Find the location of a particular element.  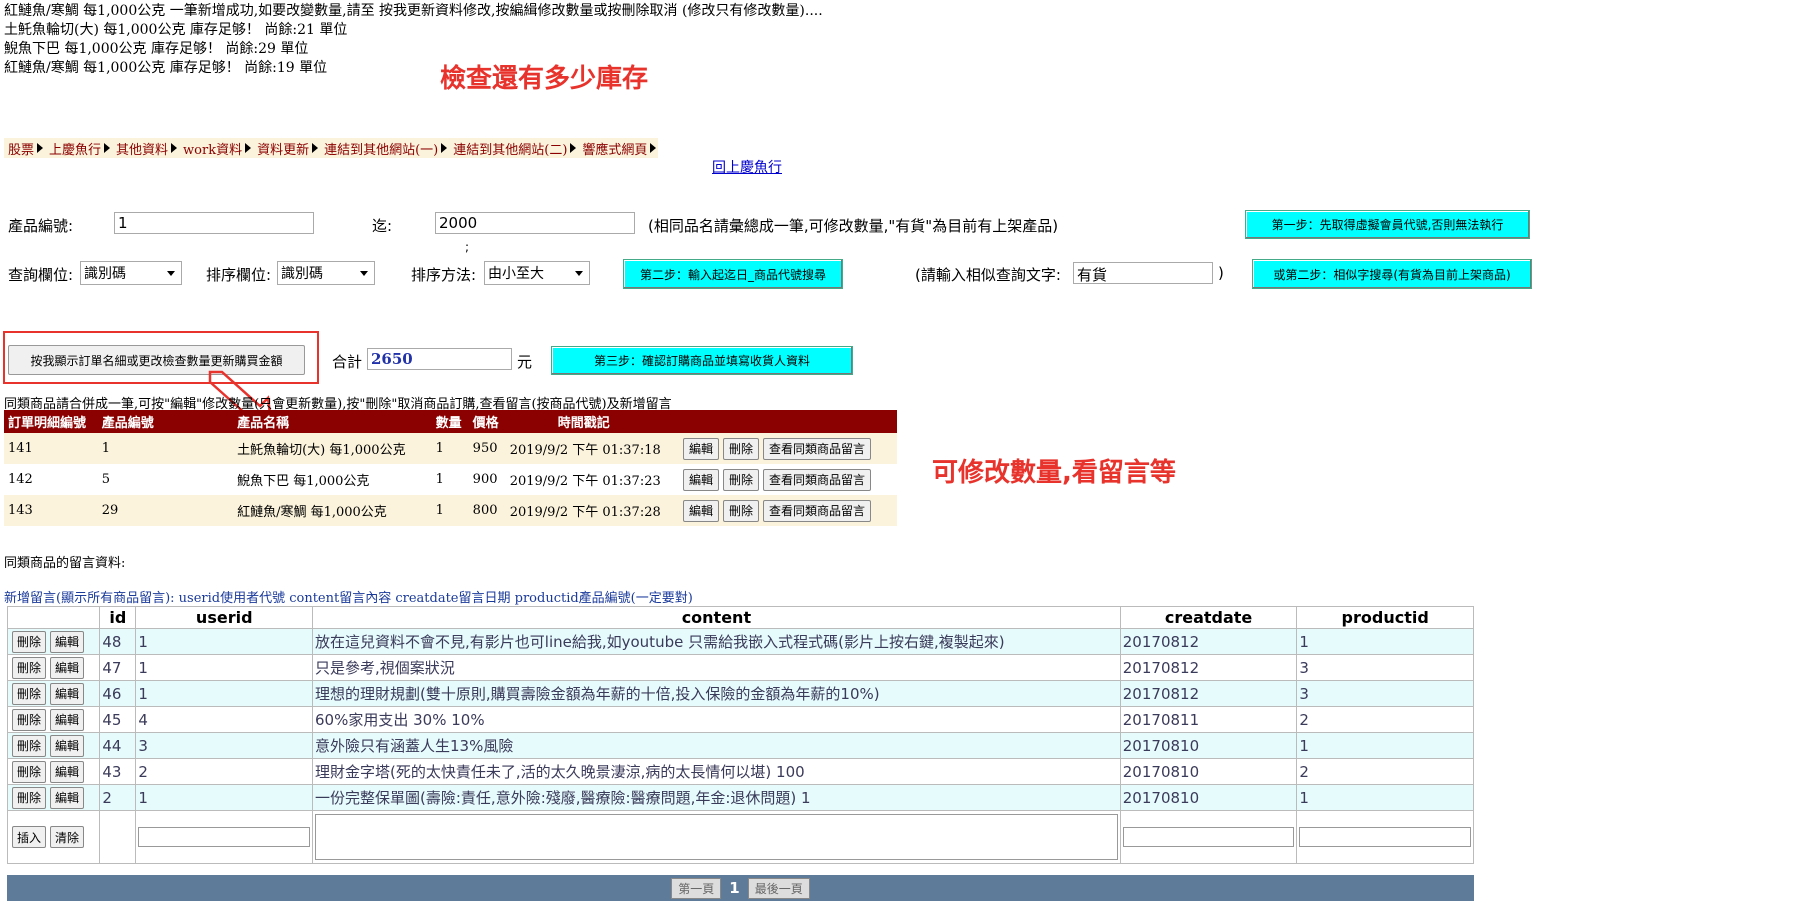

userid-input is located at coordinates (224, 837).